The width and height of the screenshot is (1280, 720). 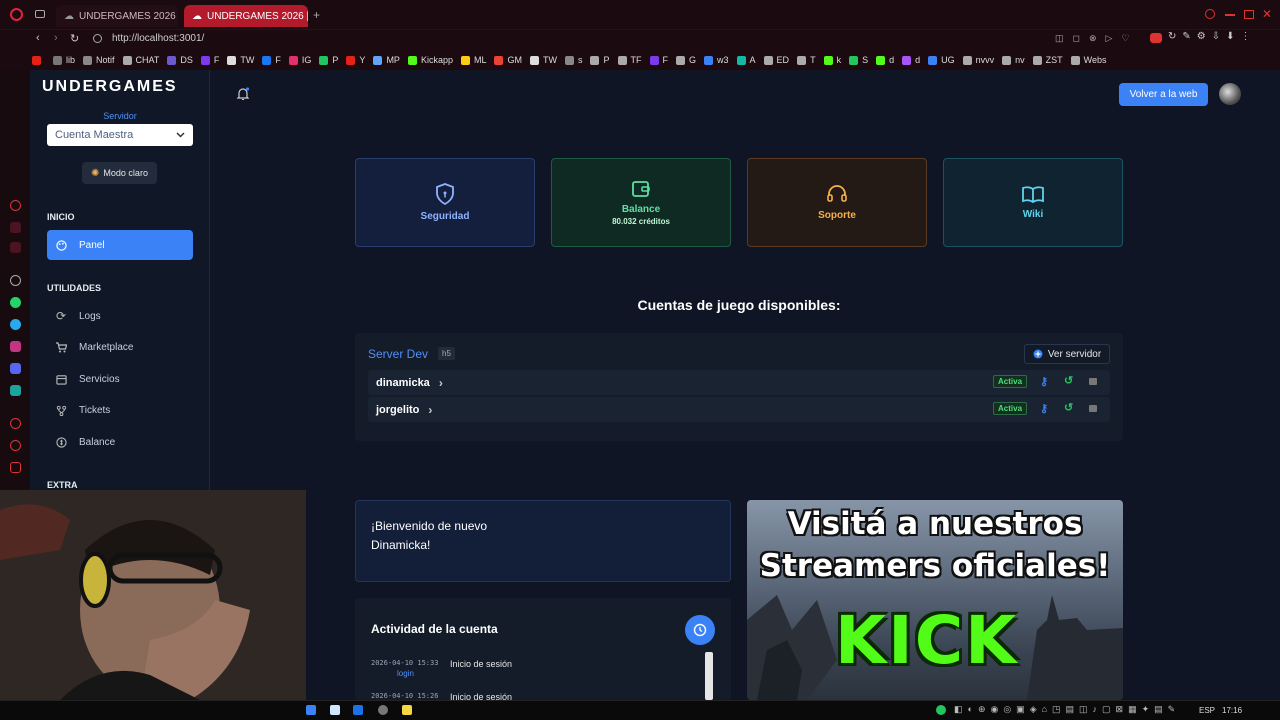 What do you see at coordinates (1230, 15) in the screenshot?
I see `minimize-icon` at bounding box center [1230, 15].